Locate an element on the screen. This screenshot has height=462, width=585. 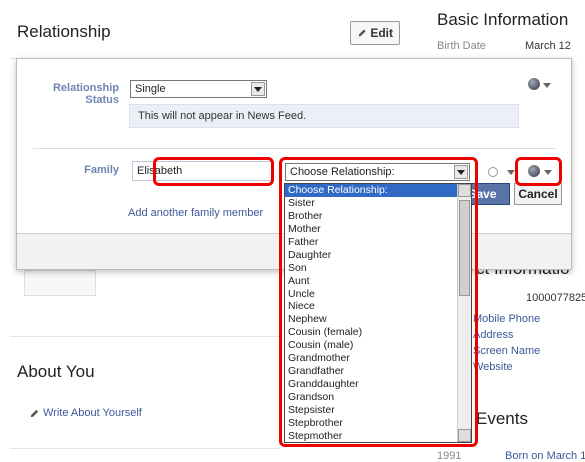
dropdown-option: Cousin (male) is located at coordinates (378, 345).